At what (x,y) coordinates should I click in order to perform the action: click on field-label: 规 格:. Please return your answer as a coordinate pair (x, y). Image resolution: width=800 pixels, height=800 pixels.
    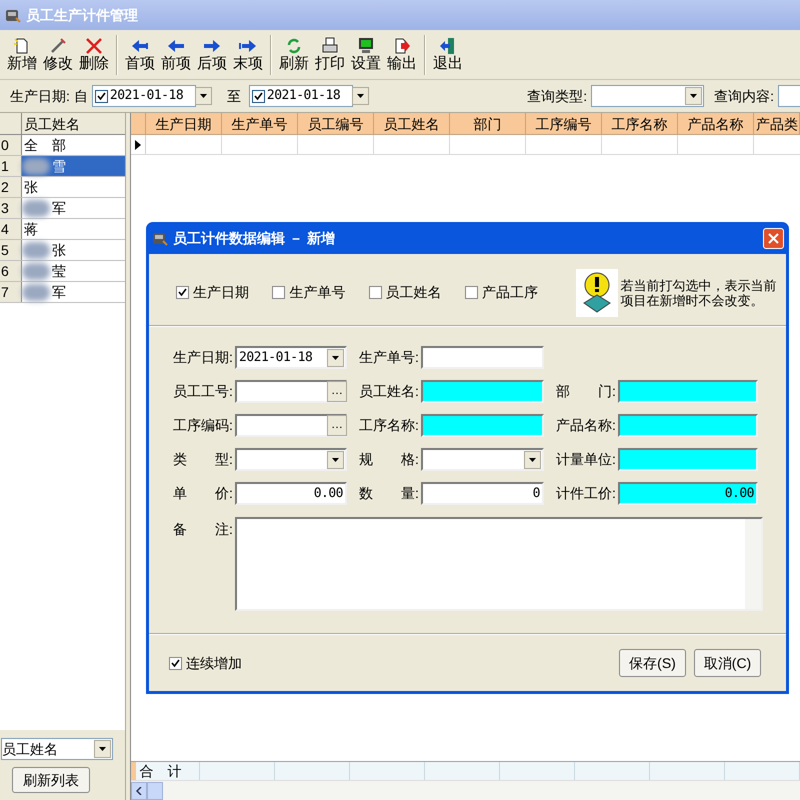
    Looking at the image, I should click on (389, 459).